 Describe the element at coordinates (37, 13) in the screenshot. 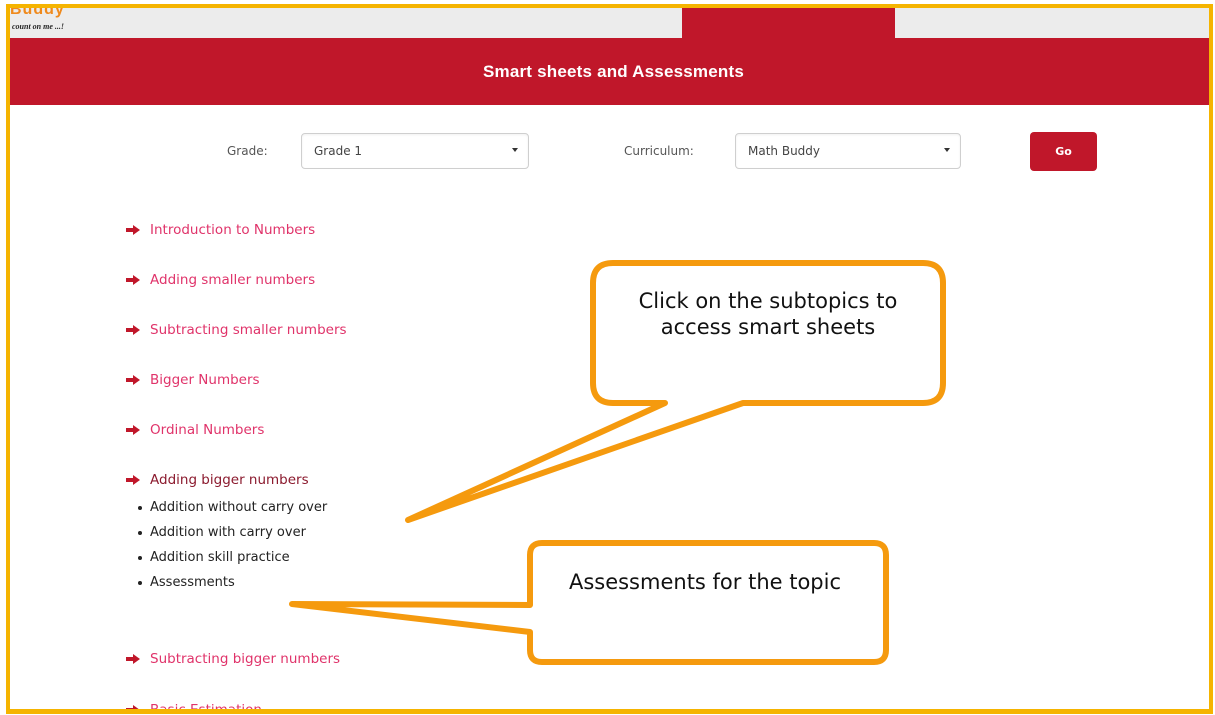

I see `logo-brand-text: Buddy` at that location.